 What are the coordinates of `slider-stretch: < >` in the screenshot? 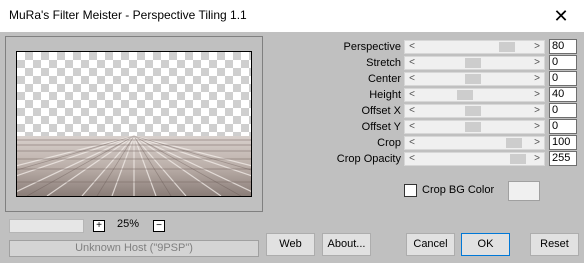 It's located at (474, 63).